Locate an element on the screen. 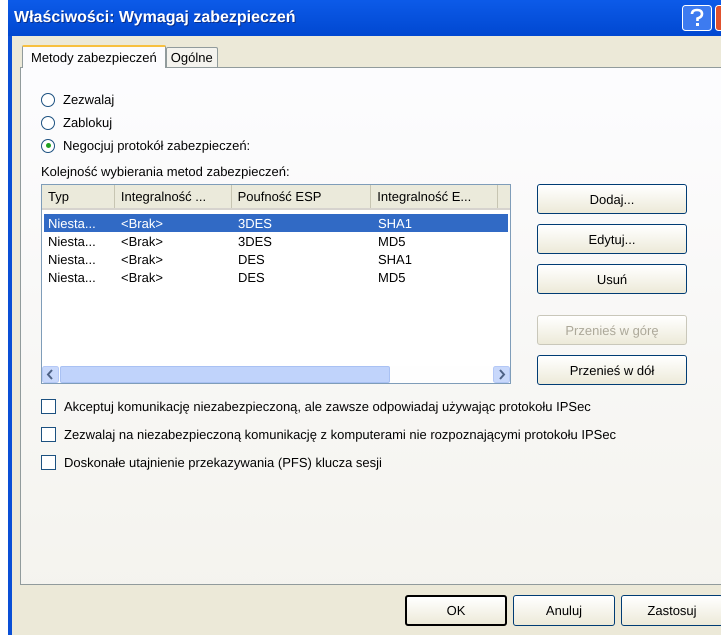 The image size is (721, 635). scroll-right-icon is located at coordinates (501, 374).